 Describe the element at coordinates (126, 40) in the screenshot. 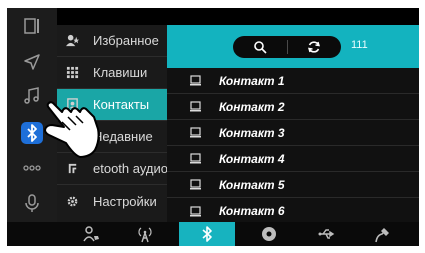

I see `menu-item-label: Избранное` at that location.